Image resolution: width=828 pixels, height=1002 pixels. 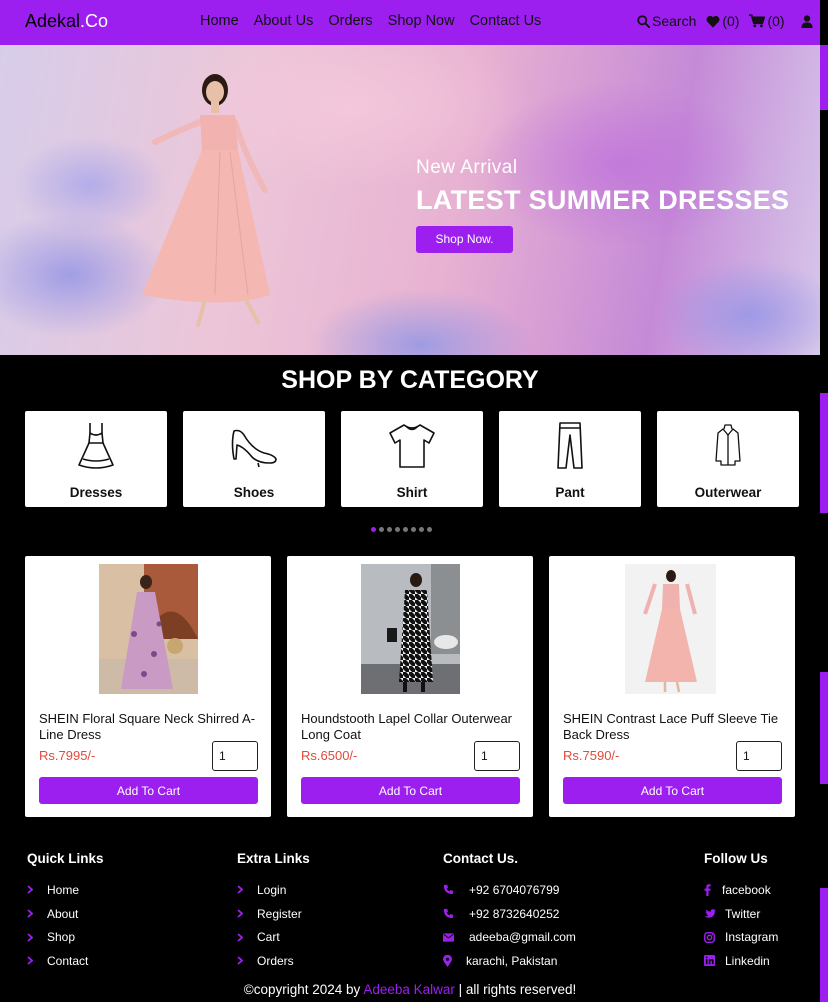 I want to click on social-label: Twitter, so click(x=743, y=913).